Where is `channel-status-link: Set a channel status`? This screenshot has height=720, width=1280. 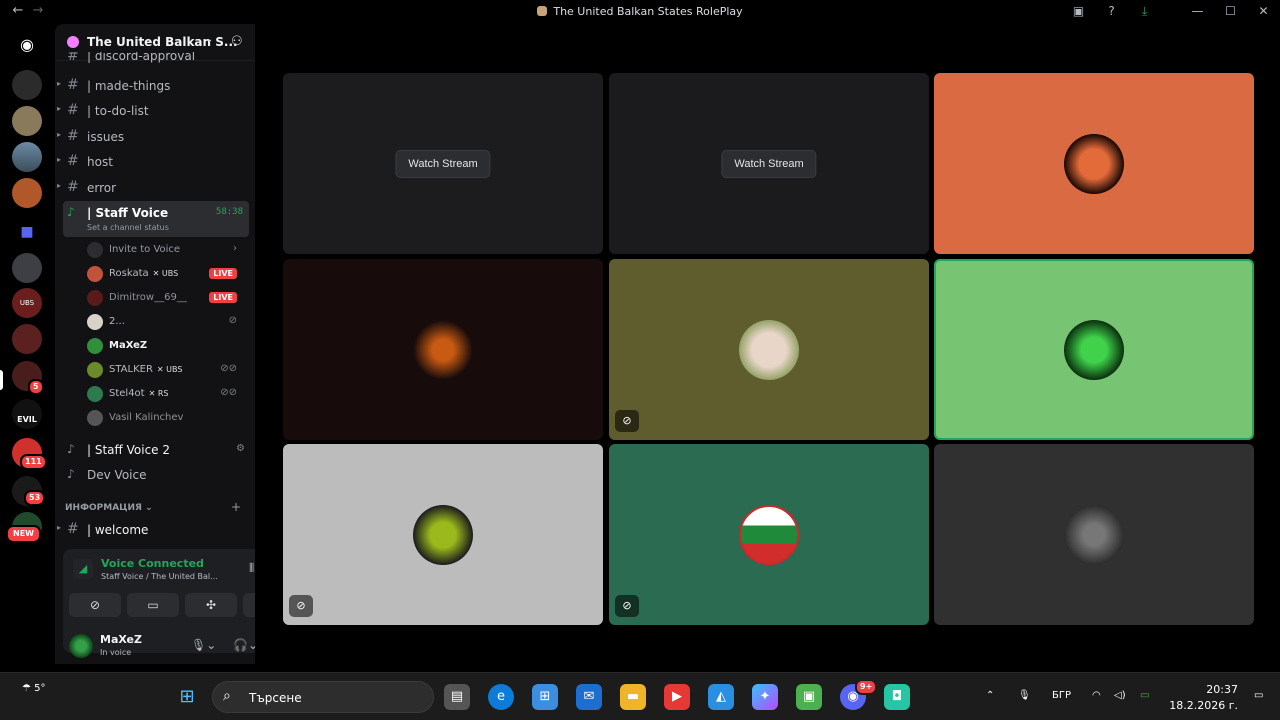
channel-status-link: Set a channel status is located at coordinates (128, 227).